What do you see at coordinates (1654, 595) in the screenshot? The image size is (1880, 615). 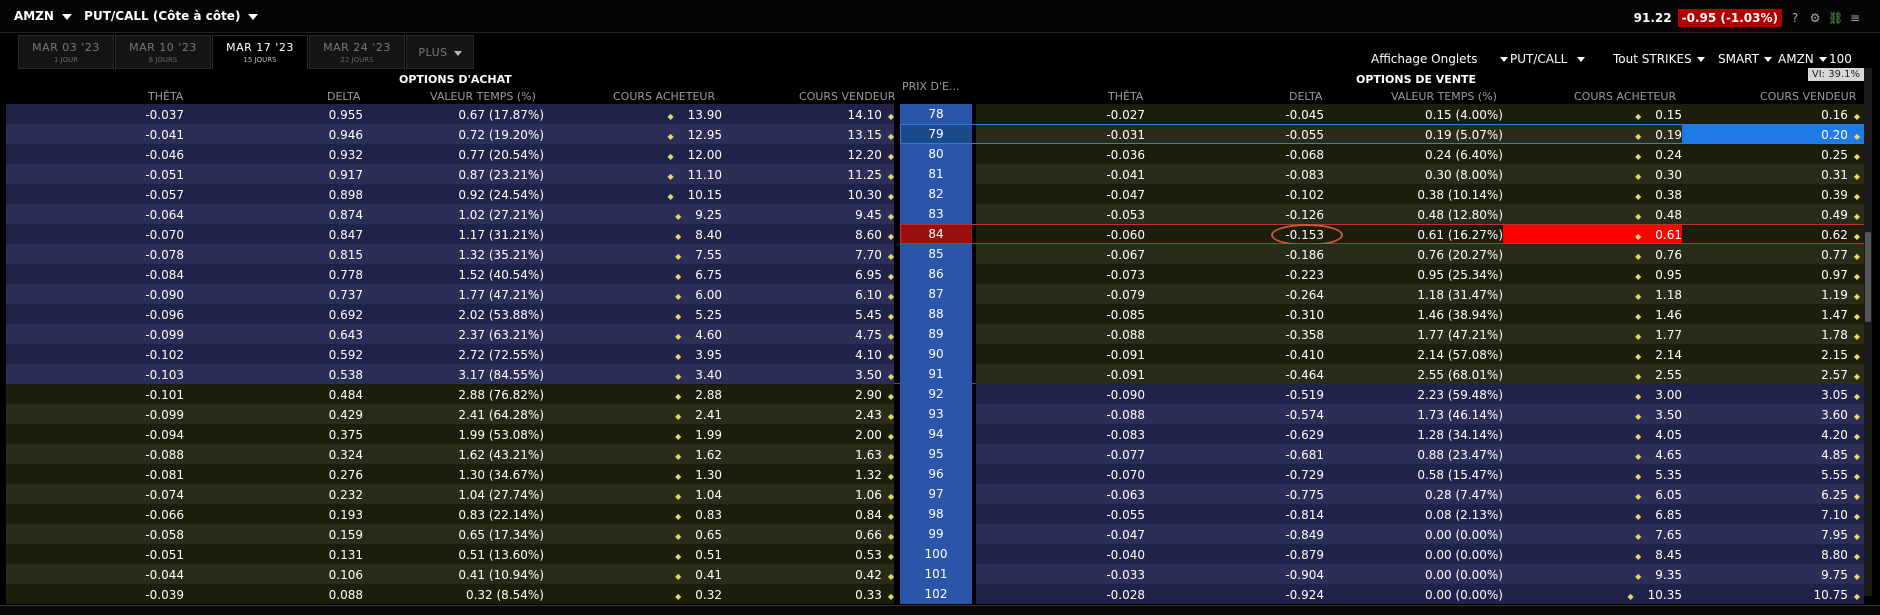 I see `put-bid-cell: ◆ 10.35` at bounding box center [1654, 595].